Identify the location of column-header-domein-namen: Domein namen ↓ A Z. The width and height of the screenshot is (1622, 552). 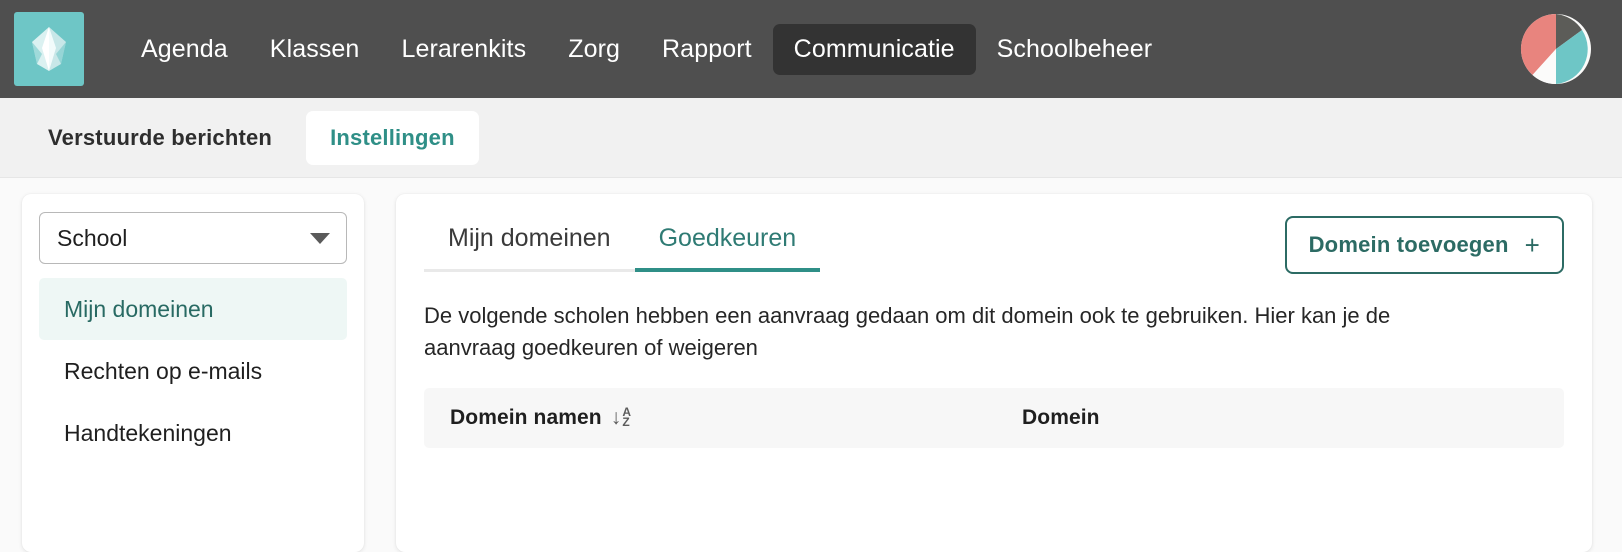
(723, 418).